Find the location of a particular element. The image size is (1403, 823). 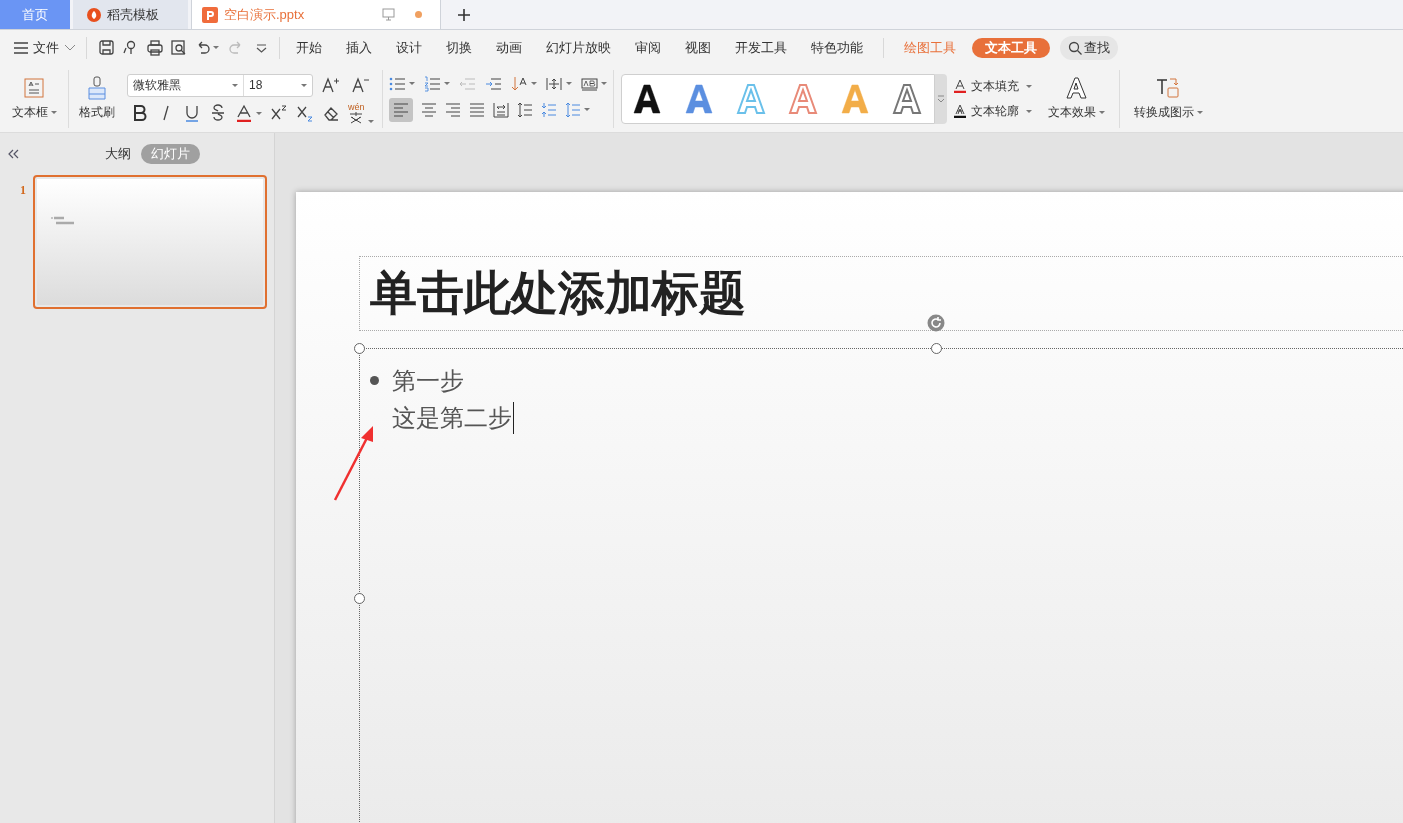

wordart-style is located at coordinates (646, 98).